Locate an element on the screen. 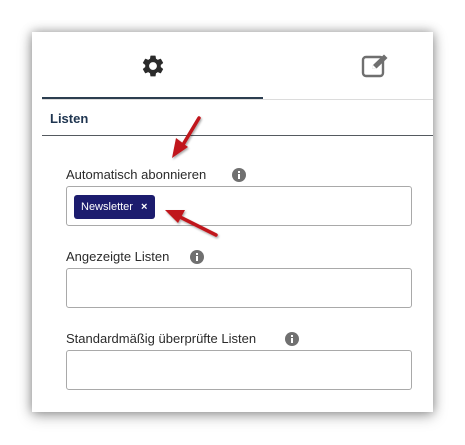  auto-subscribe-label: Automatisch abonnieren is located at coordinates (136, 174).